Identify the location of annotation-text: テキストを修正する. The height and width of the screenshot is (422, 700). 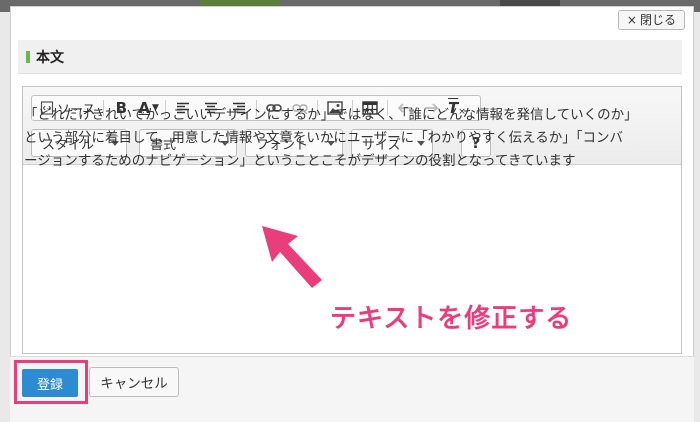
(451, 319).